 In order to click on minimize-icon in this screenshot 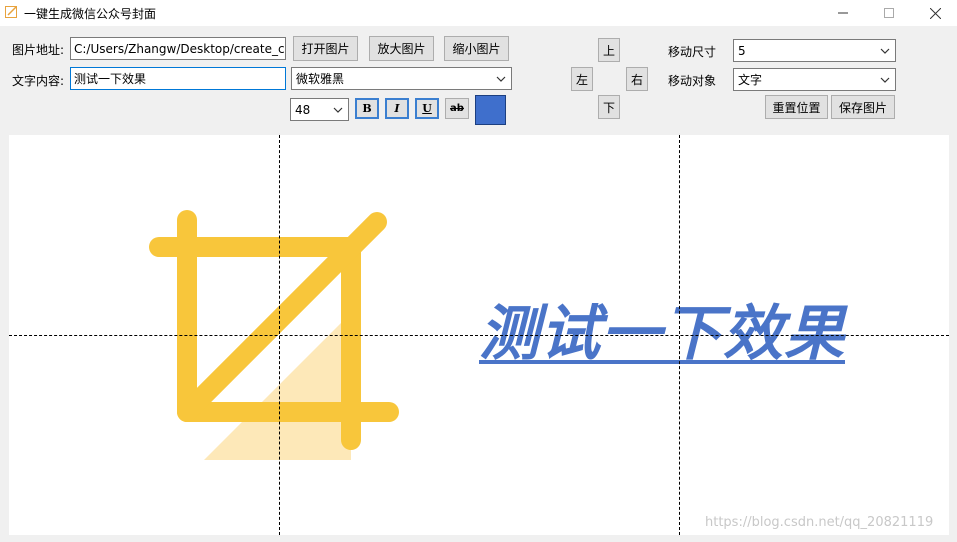, I will do `click(843, 13)`.